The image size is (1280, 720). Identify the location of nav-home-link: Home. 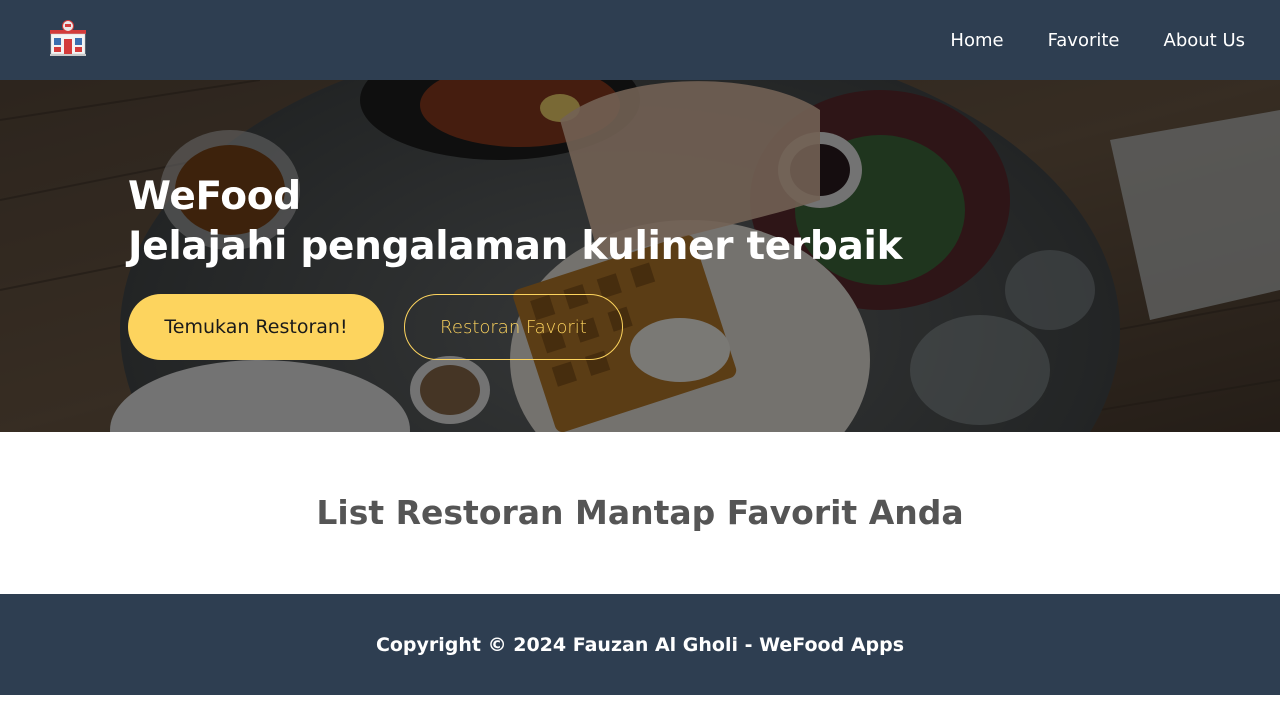
(976, 40).